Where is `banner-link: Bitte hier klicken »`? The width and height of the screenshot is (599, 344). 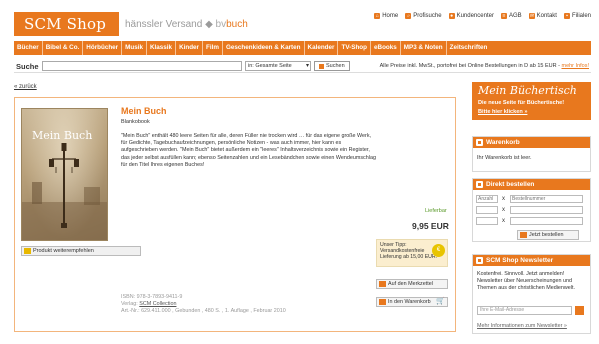
banner-link: Bitte hier klicken » is located at coordinates (502, 112).